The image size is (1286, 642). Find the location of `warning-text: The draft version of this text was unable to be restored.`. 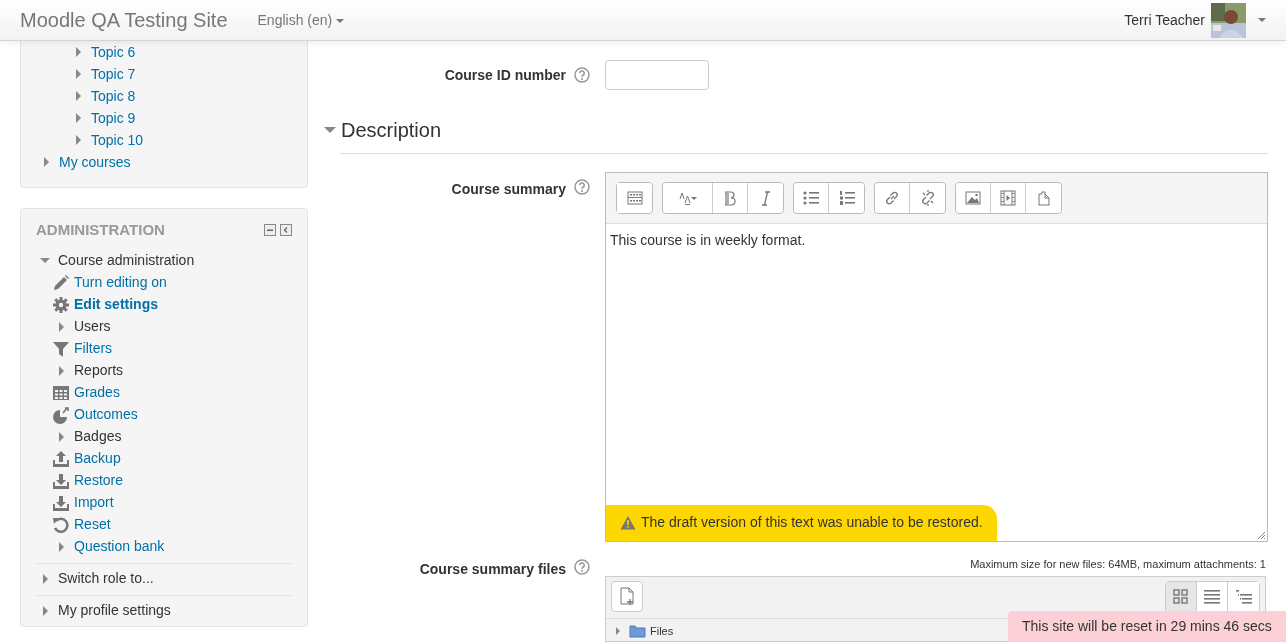

warning-text: The draft version of this text was unable to be restored. is located at coordinates (812, 522).